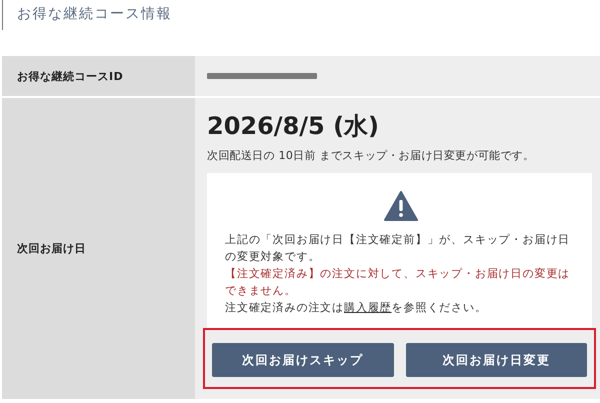  What do you see at coordinates (401, 206) in the screenshot?
I see `warning-icon` at bounding box center [401, 206].